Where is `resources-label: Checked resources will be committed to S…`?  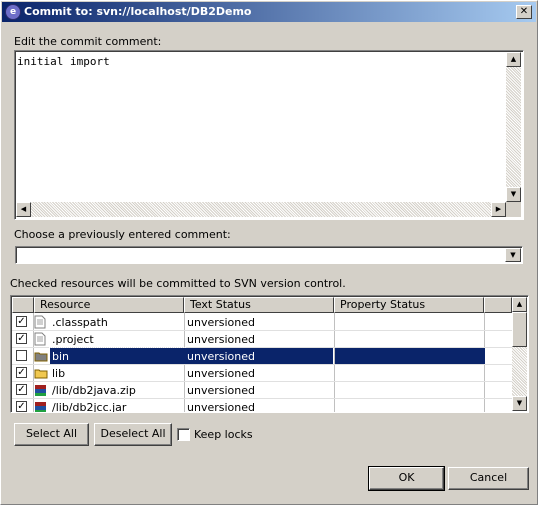 resources-label: Checked resources will be committed to S… is located at coordinates (178, 283).